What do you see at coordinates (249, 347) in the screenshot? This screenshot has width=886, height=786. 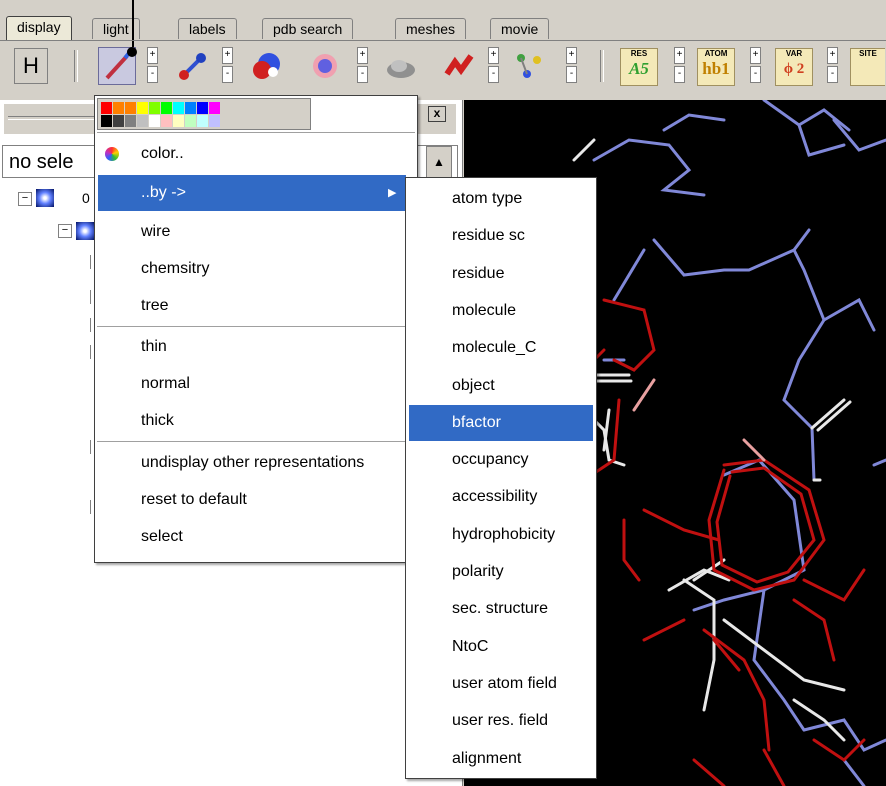 I see `menu-item-thin: thin` at bounding box center [249, 347].